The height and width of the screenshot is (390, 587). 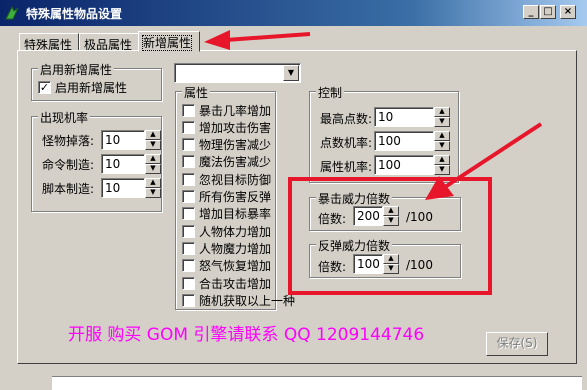 I want to click on group-title: 属性, so click(x=196, y=92).